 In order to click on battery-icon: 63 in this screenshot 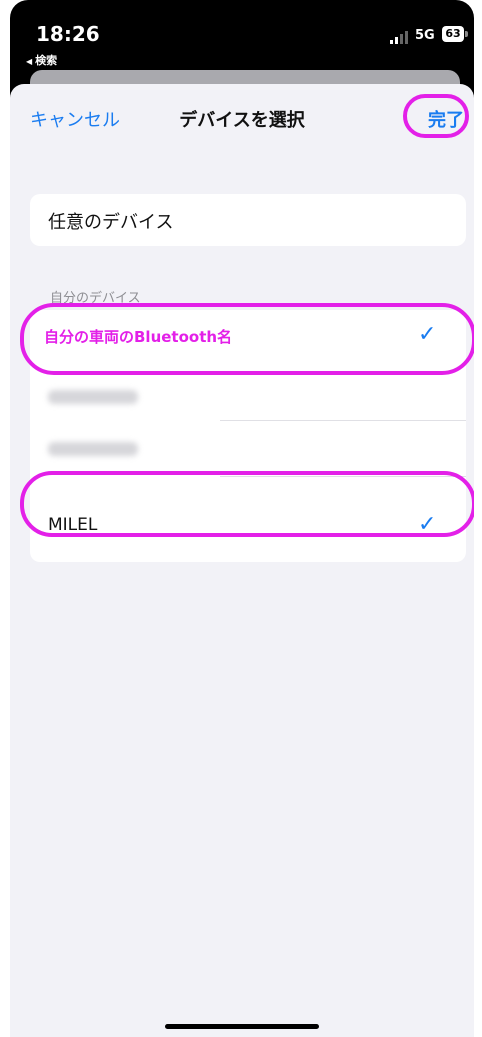, I will do `click(453, 34)`.